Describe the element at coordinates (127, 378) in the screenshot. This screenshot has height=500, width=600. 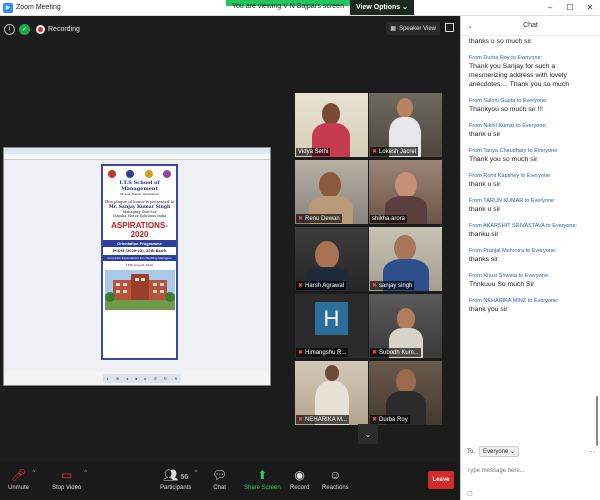
I see `previous-icon: ◂` at that location.